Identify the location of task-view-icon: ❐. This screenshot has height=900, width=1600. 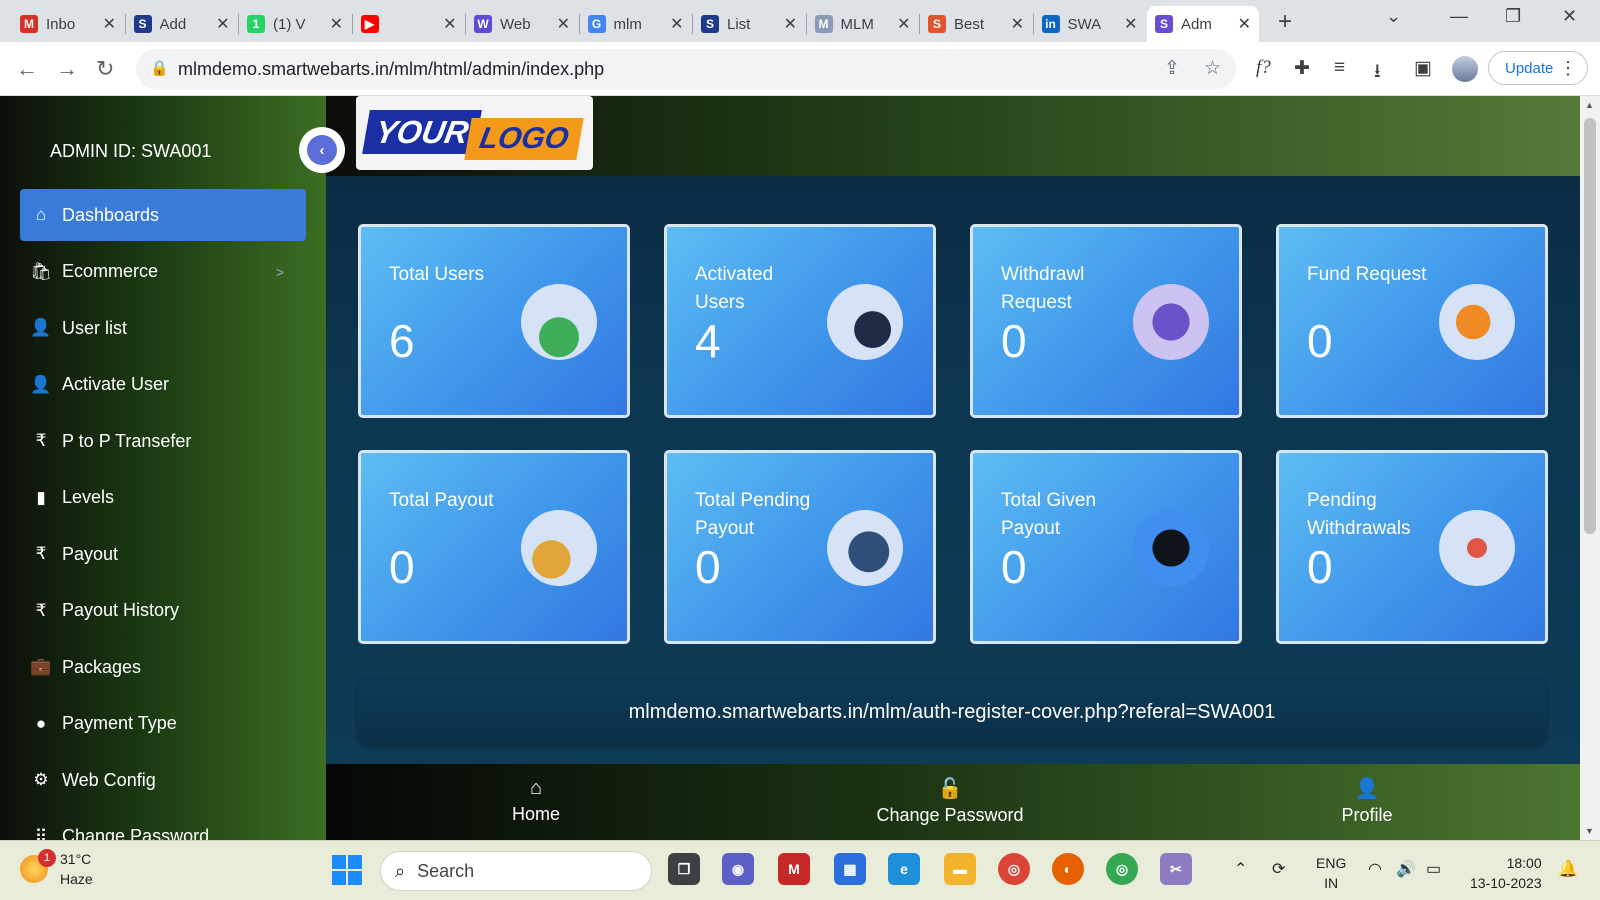
(684, 869).